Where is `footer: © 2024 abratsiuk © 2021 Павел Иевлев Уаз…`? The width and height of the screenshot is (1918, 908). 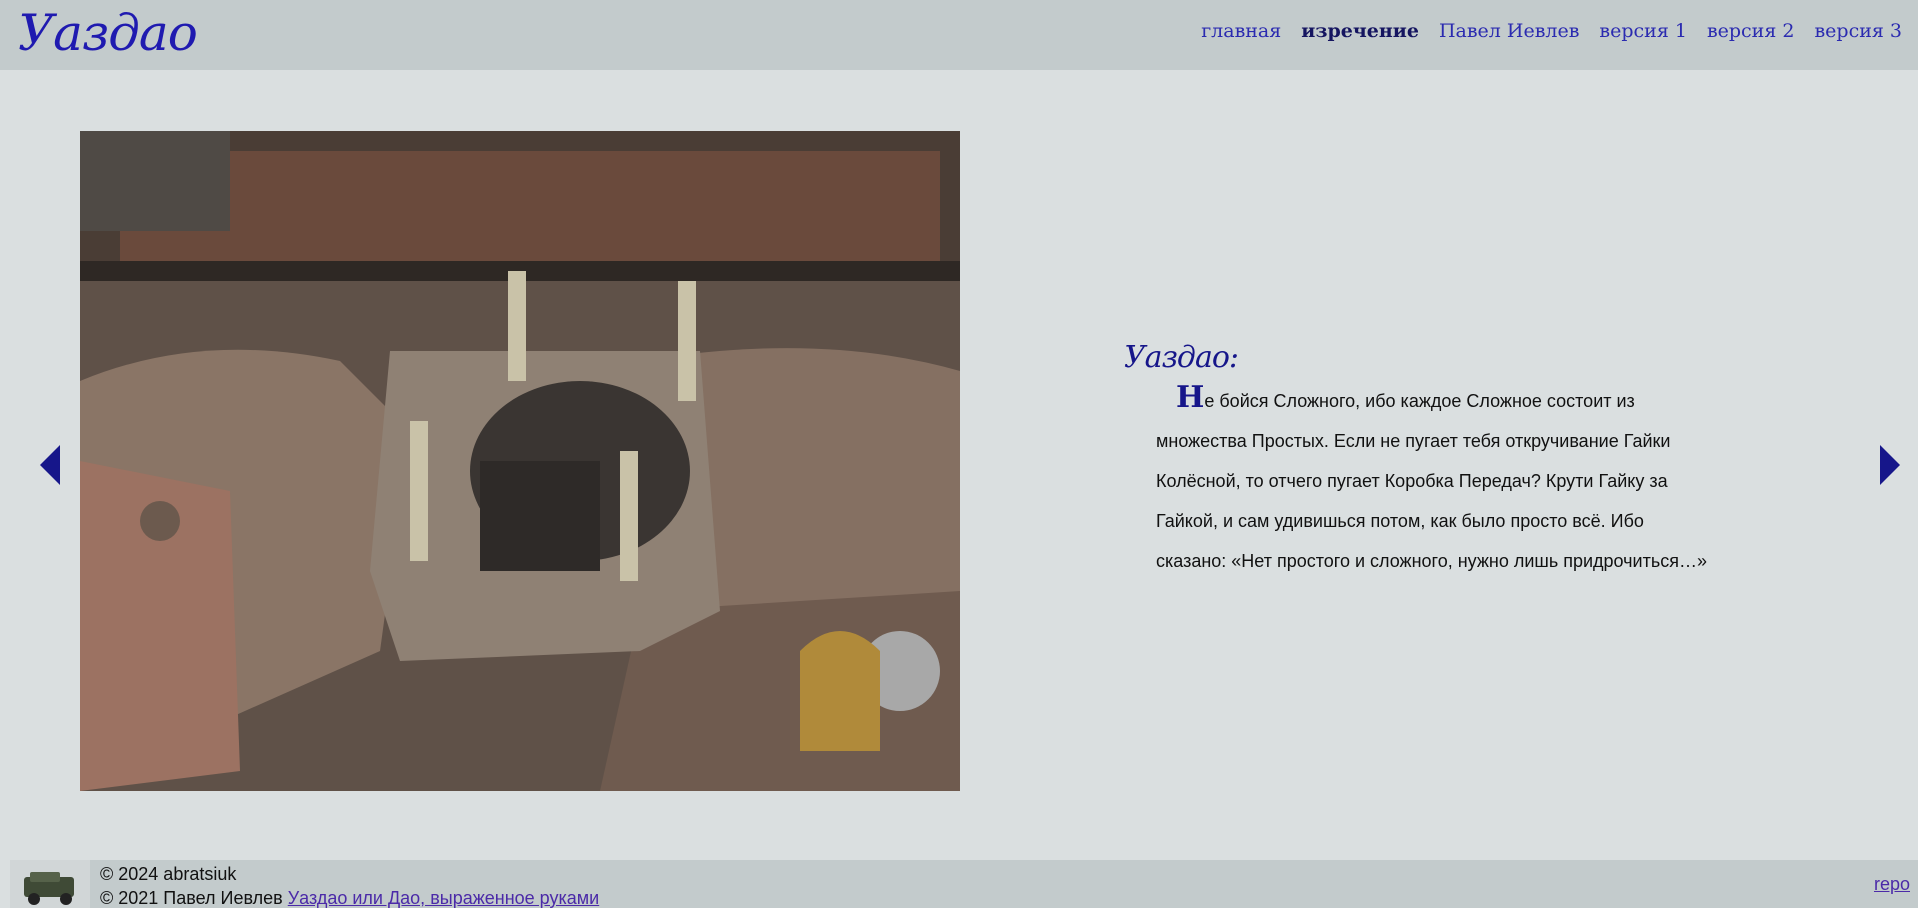
footer: © 2024 abratsiuk © 2021 Павел Иевлев Уаз… is located at coordinates (964, 884).